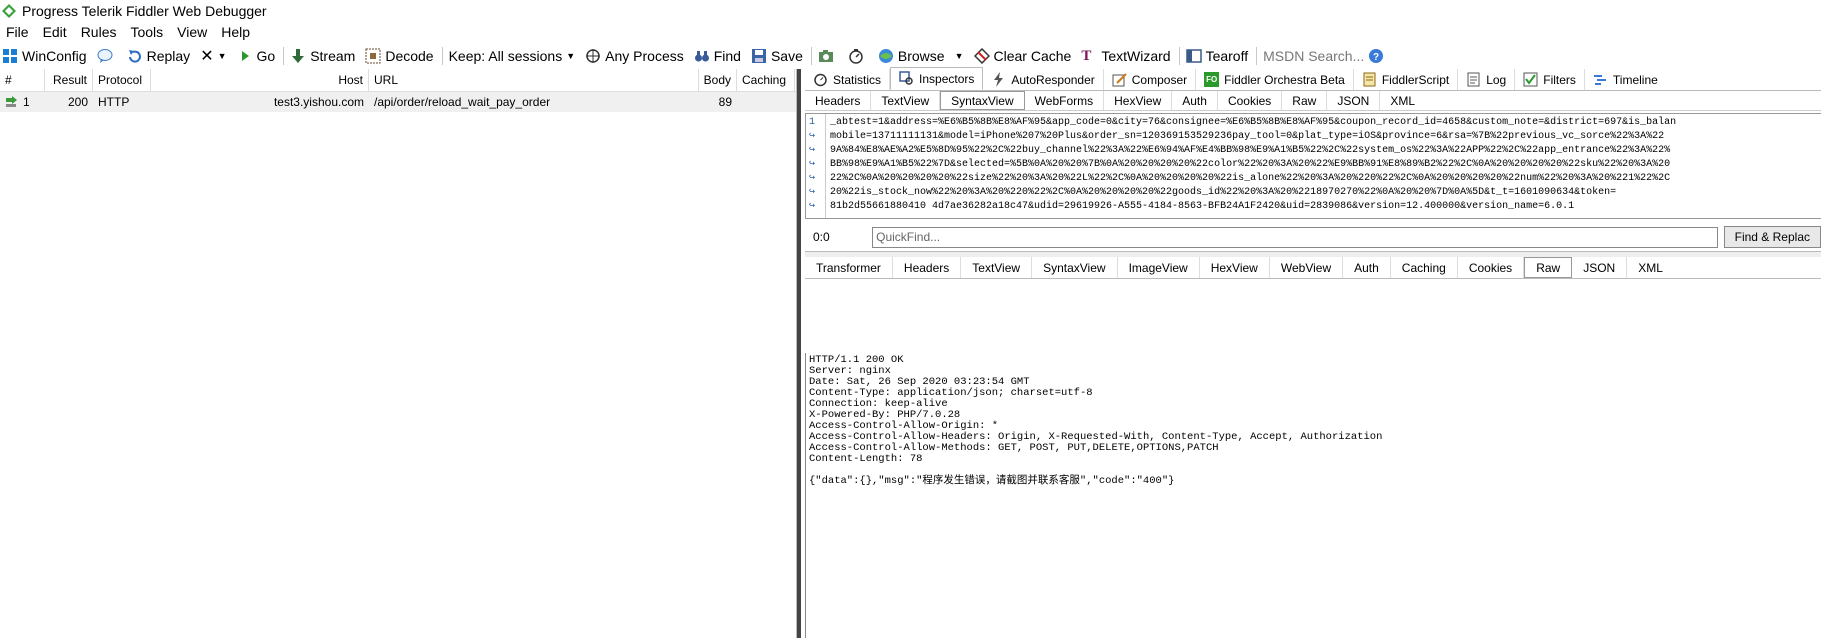 The height and width of the screenshot is (638, 1821). Describe the element at coordinates (22, 80) in the screenshot. I see `column-header-num: #` at that location.